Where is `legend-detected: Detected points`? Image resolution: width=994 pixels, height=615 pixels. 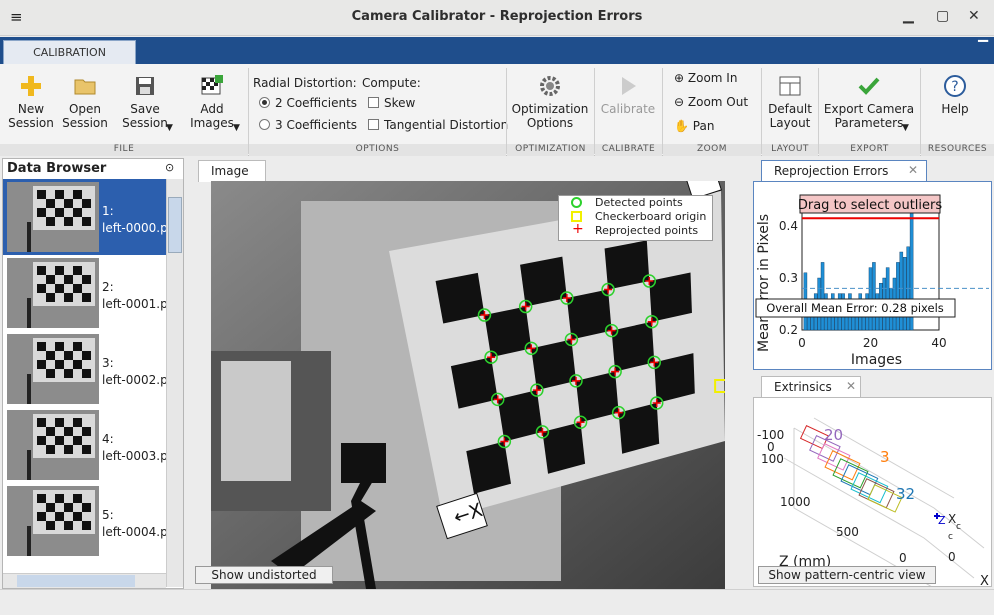 legend-detected: Detected points is located at coordinates (635, 203).